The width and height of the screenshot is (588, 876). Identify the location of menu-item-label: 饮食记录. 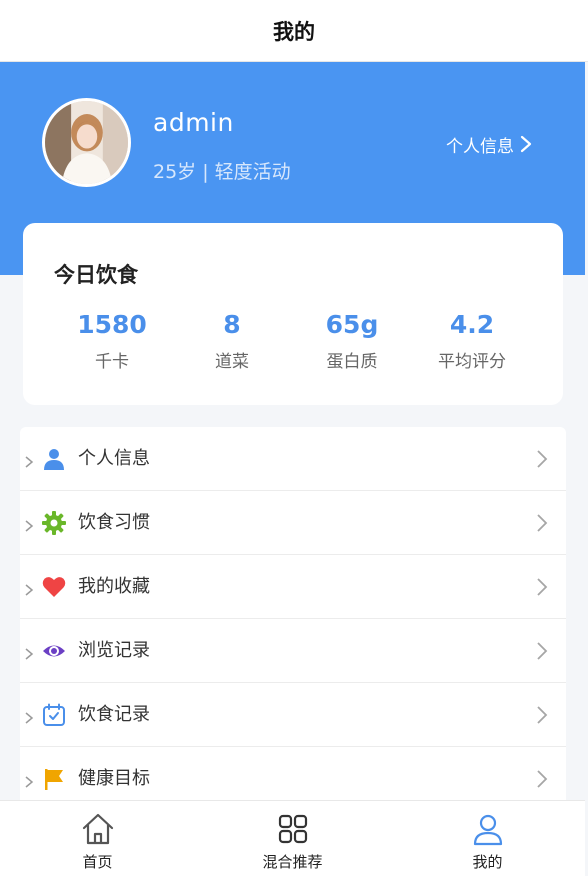
(114, 714).